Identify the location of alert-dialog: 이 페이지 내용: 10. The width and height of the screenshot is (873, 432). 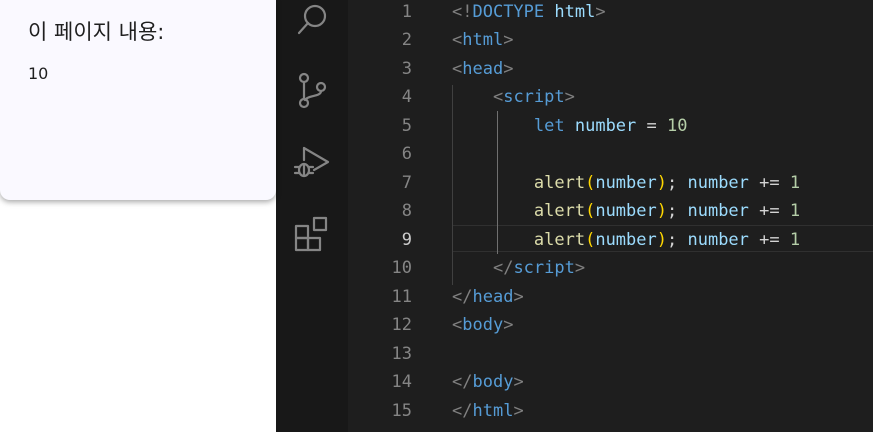
(138, 100).